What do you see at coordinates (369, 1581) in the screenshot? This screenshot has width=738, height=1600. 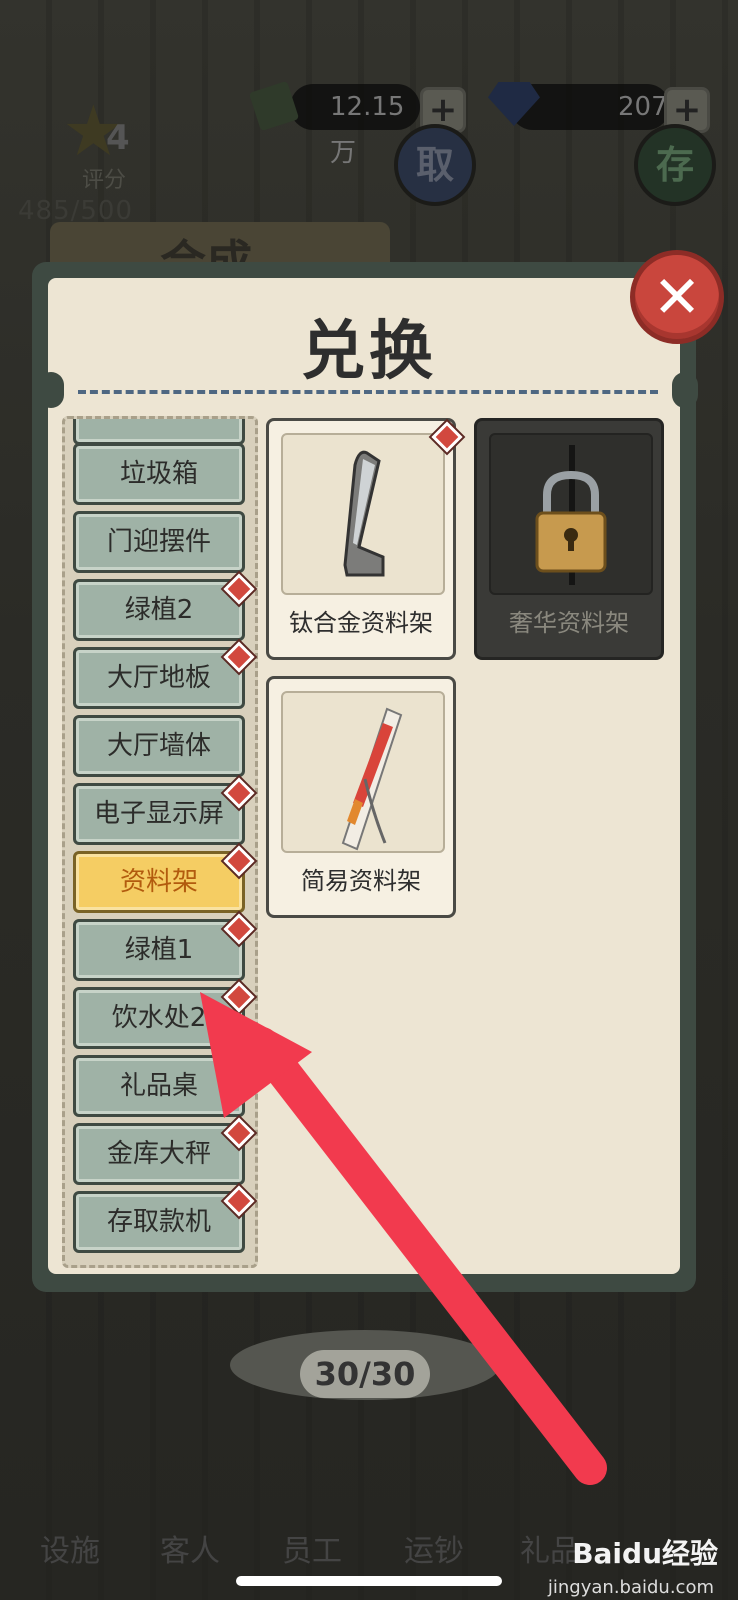 I see `home-indicator` at bounding box center [369, 1581].